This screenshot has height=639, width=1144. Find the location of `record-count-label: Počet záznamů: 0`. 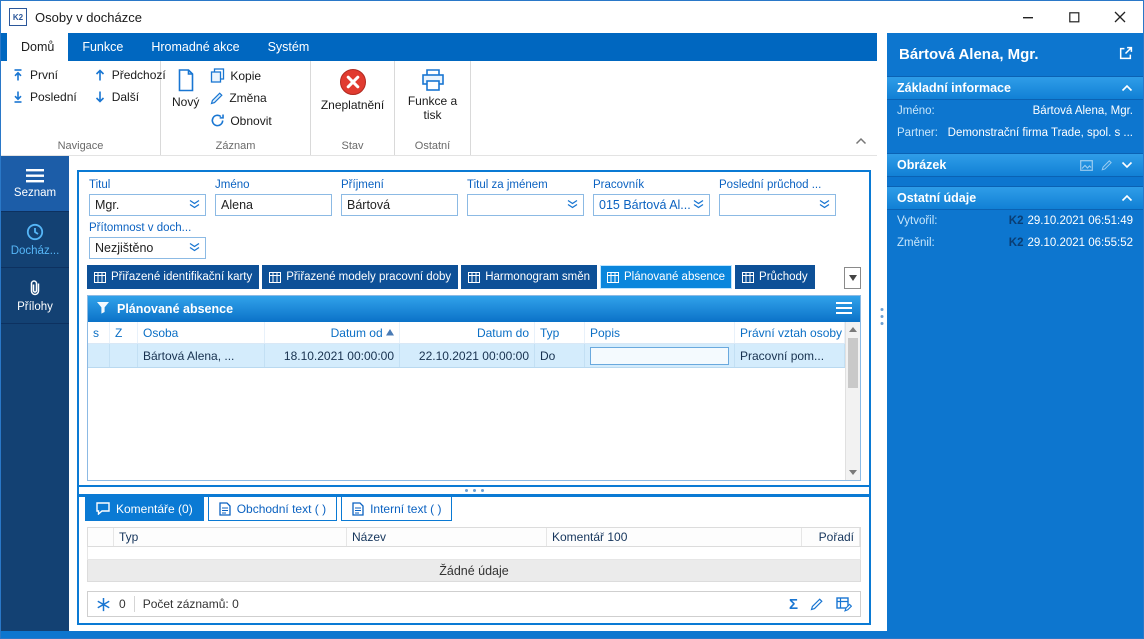

record-count-label: Počet záznamů: 0 is located at coordinates (190, 604).